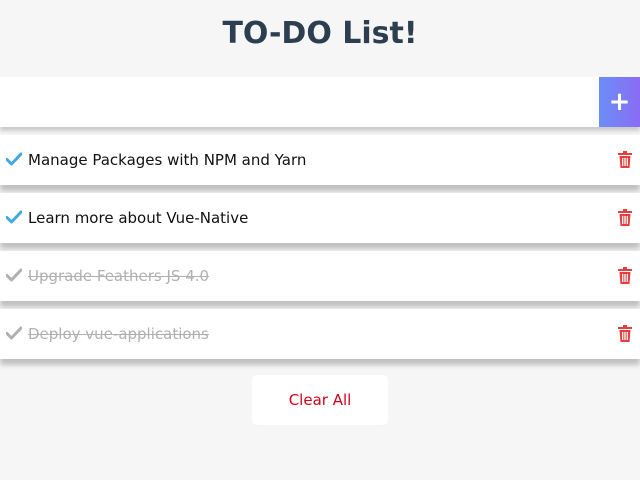  I want to click on page-title: TO-DO List!, so click(320, 33).